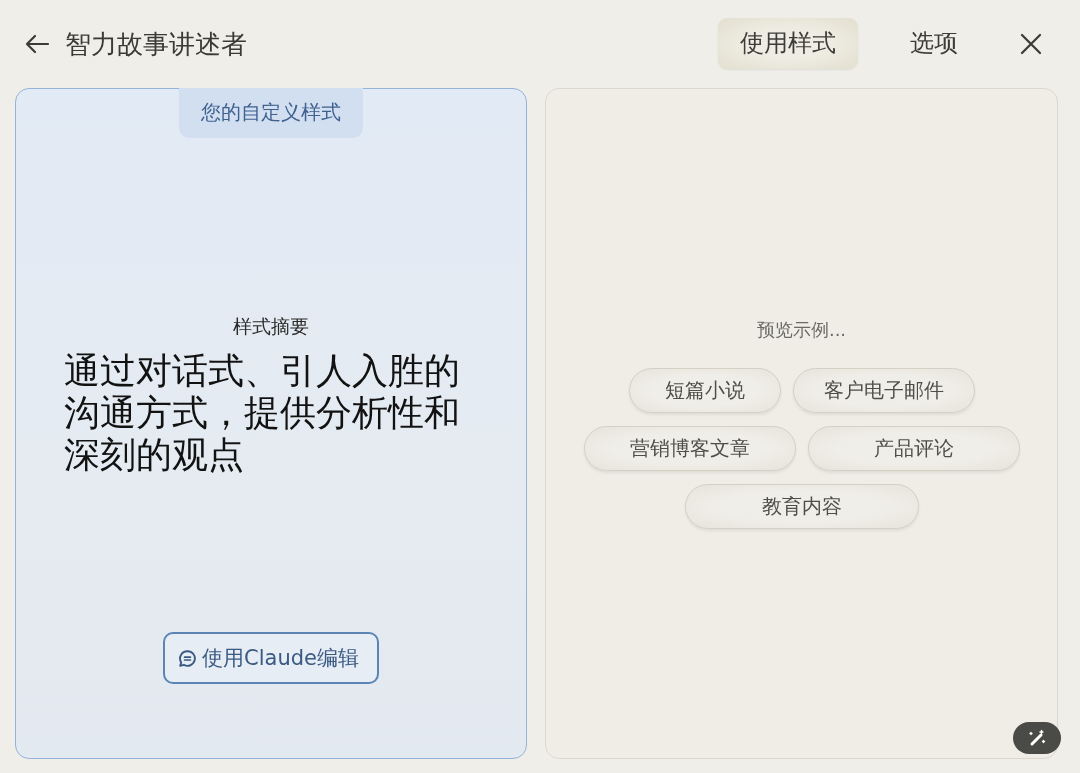  I want to click on tab: 选项, so click(934, 43).